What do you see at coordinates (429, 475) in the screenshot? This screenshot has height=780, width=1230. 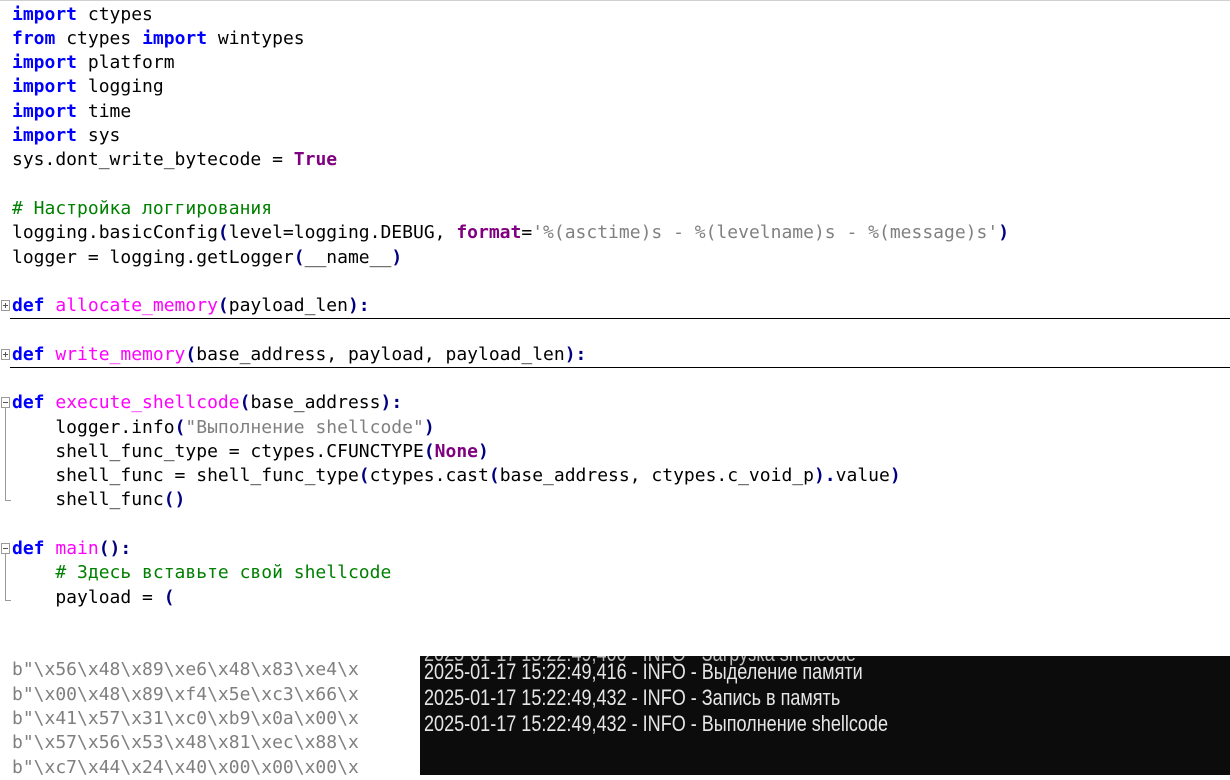 I see `code-token: ctypes.cast` at bounding box center [429, 475].